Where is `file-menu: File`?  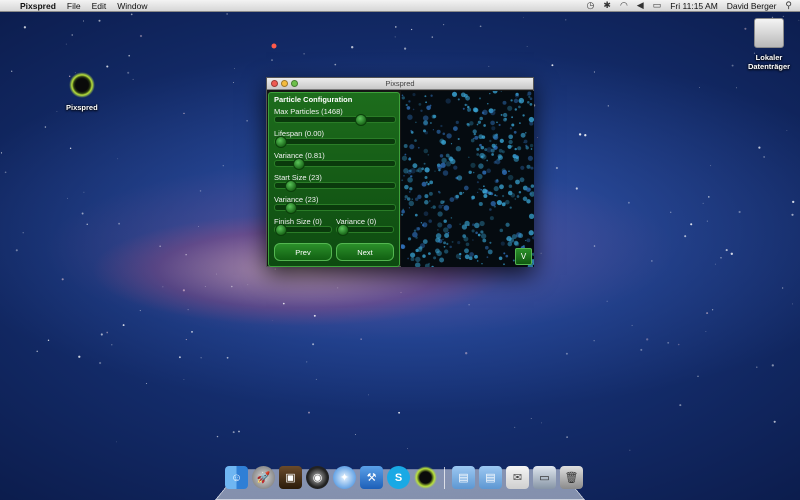 file-menu: File is located at coordinates (74, 6).